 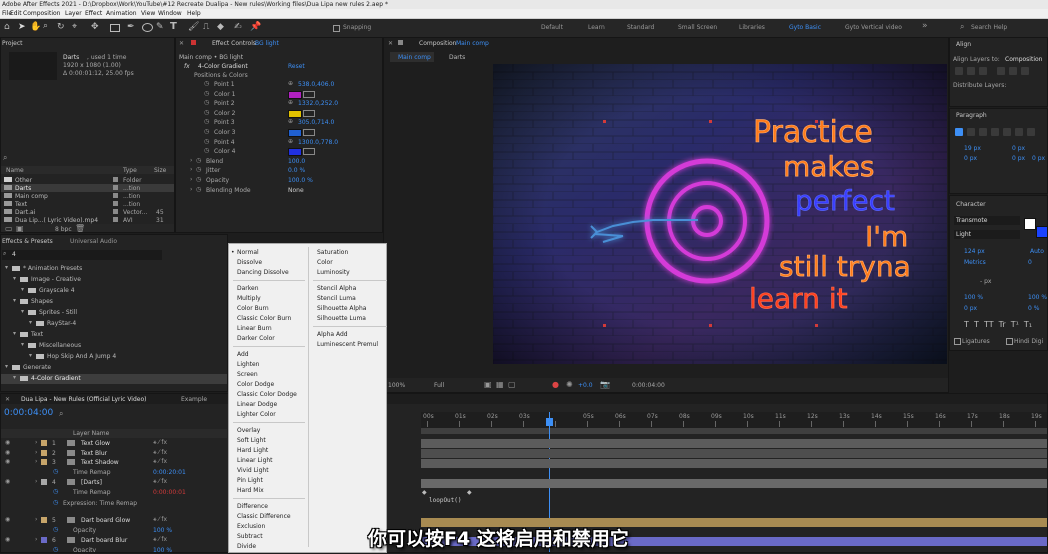 I want to click on home-icon: ⌂, so click(x=7, y=27).